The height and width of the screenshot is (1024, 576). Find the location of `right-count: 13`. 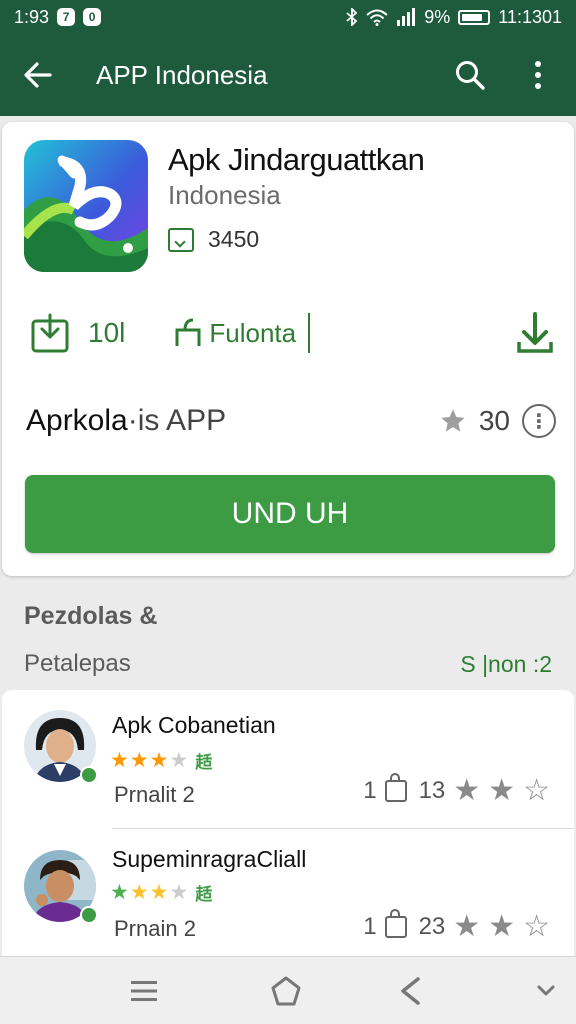

right-count: 13 is located at coordinates (432, 790).